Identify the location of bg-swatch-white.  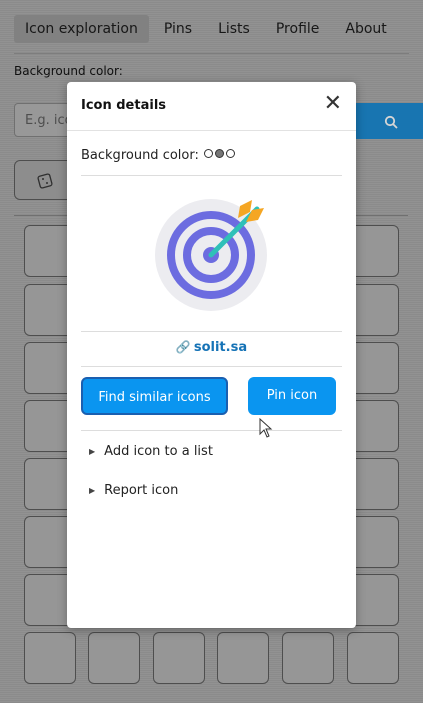
(208, 153).